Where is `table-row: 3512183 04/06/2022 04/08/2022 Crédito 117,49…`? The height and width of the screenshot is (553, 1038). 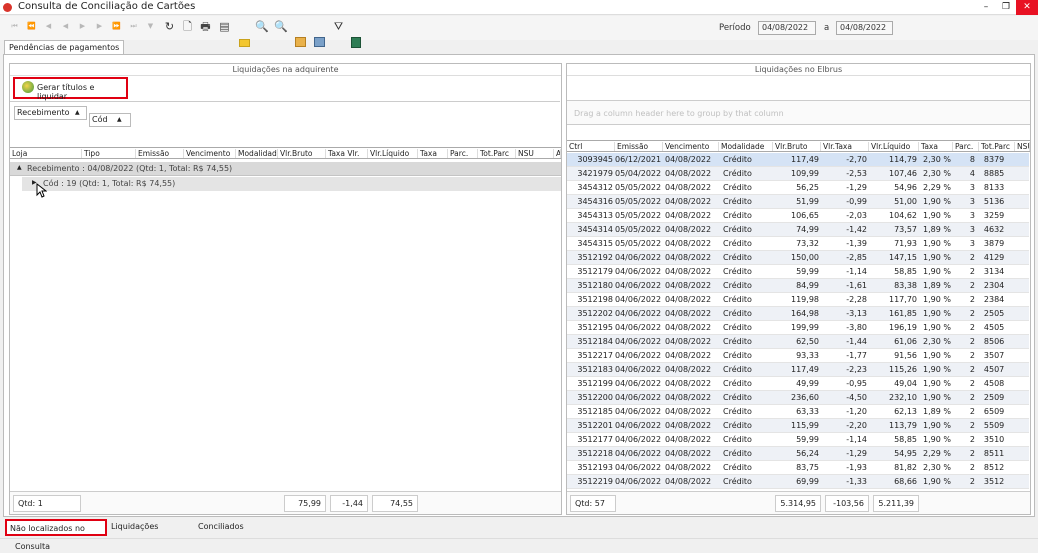 table-row: 3512183 04/06/2022 04/08/2022 Crédito 117,49… is located at coordinates (798, 370).